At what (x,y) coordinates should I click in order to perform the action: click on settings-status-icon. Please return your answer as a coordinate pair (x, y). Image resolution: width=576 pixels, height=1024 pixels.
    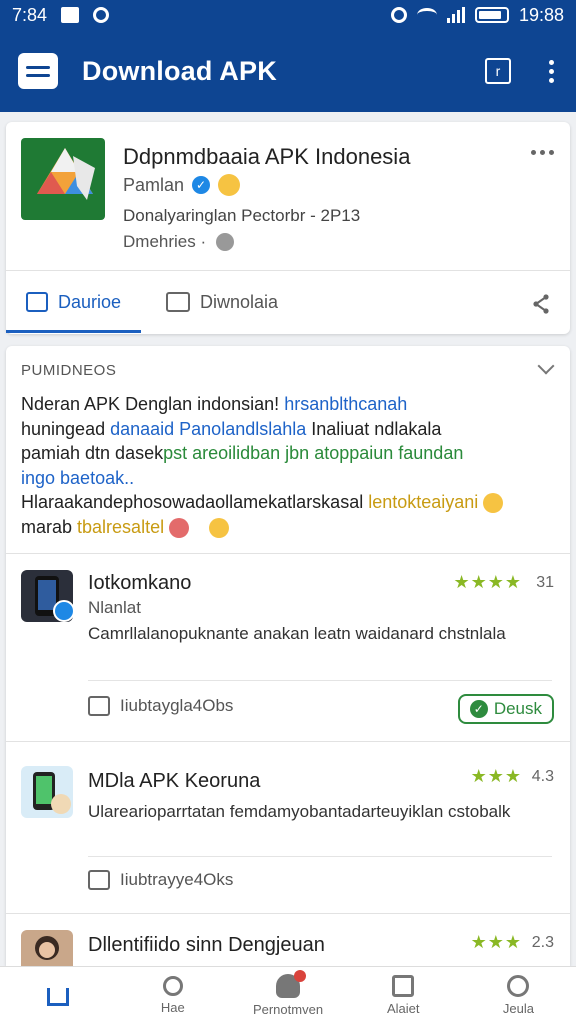
    Looking at the image, I should click on (101, 15).